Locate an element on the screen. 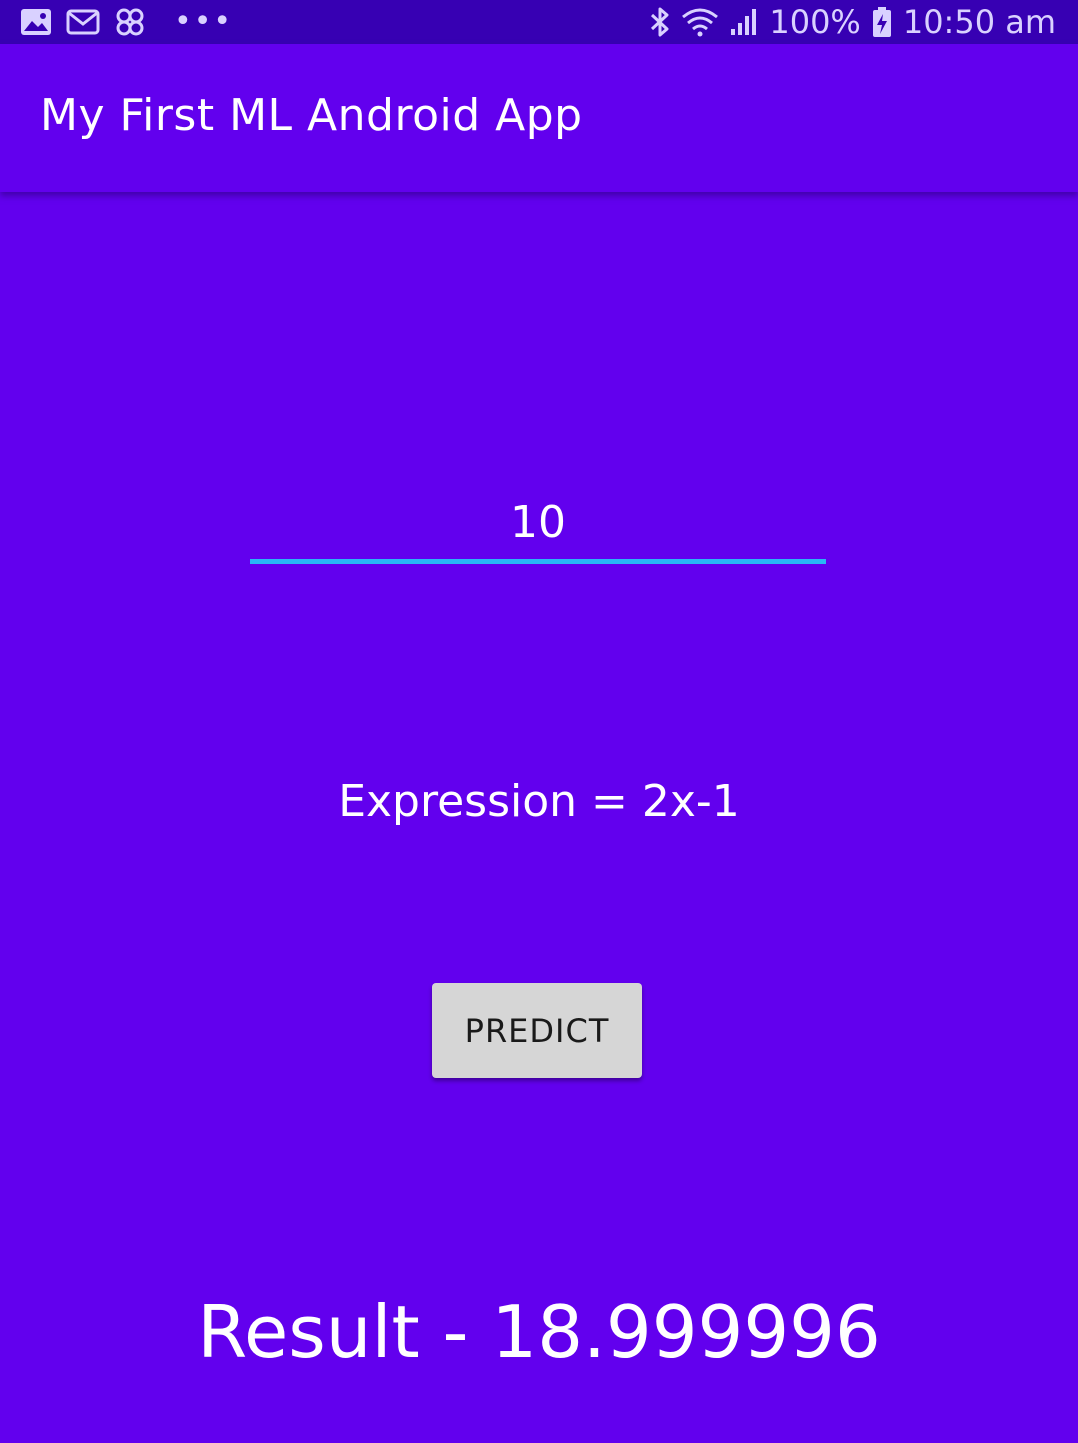  app-bar: My First ML Android App is located at coordinates (539, 118).